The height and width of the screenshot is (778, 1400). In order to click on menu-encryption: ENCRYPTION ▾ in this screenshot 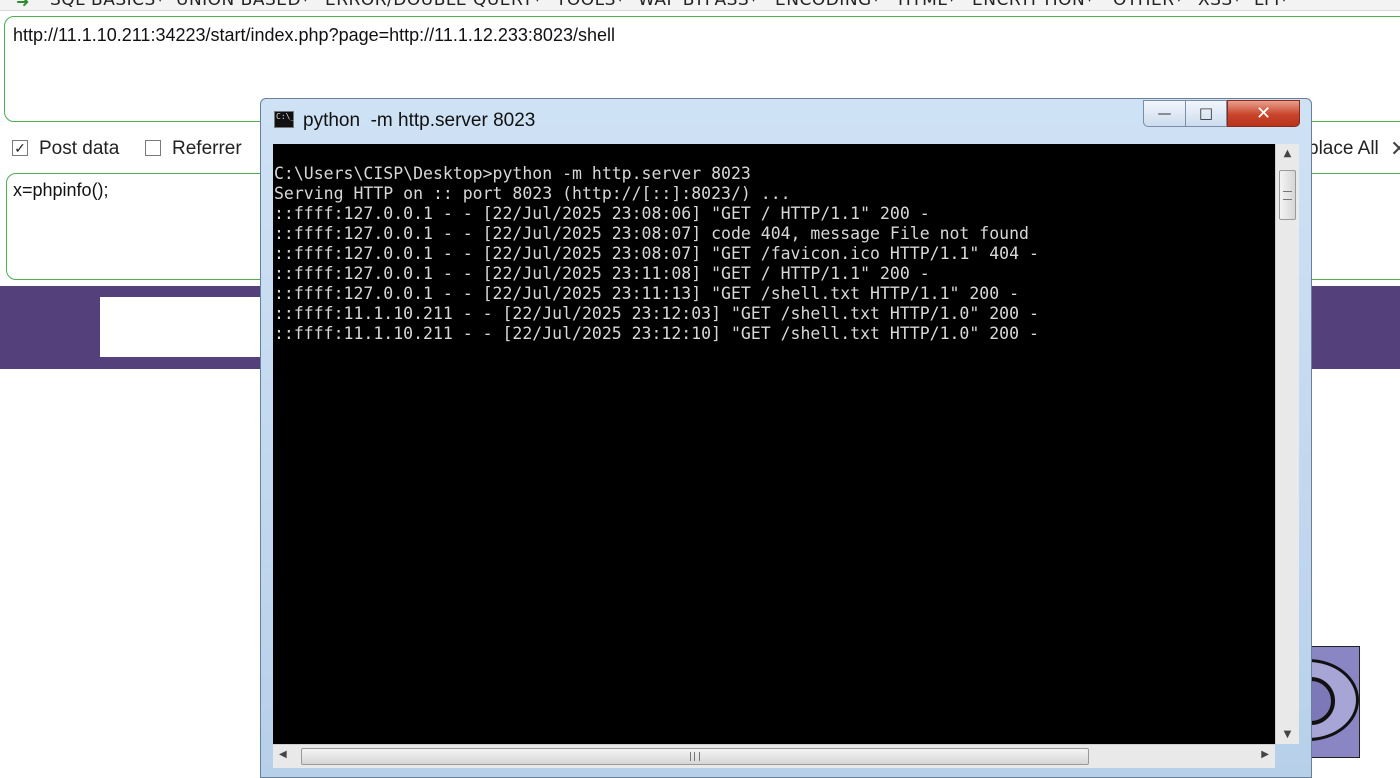, I will do `click(1032, 5)`.